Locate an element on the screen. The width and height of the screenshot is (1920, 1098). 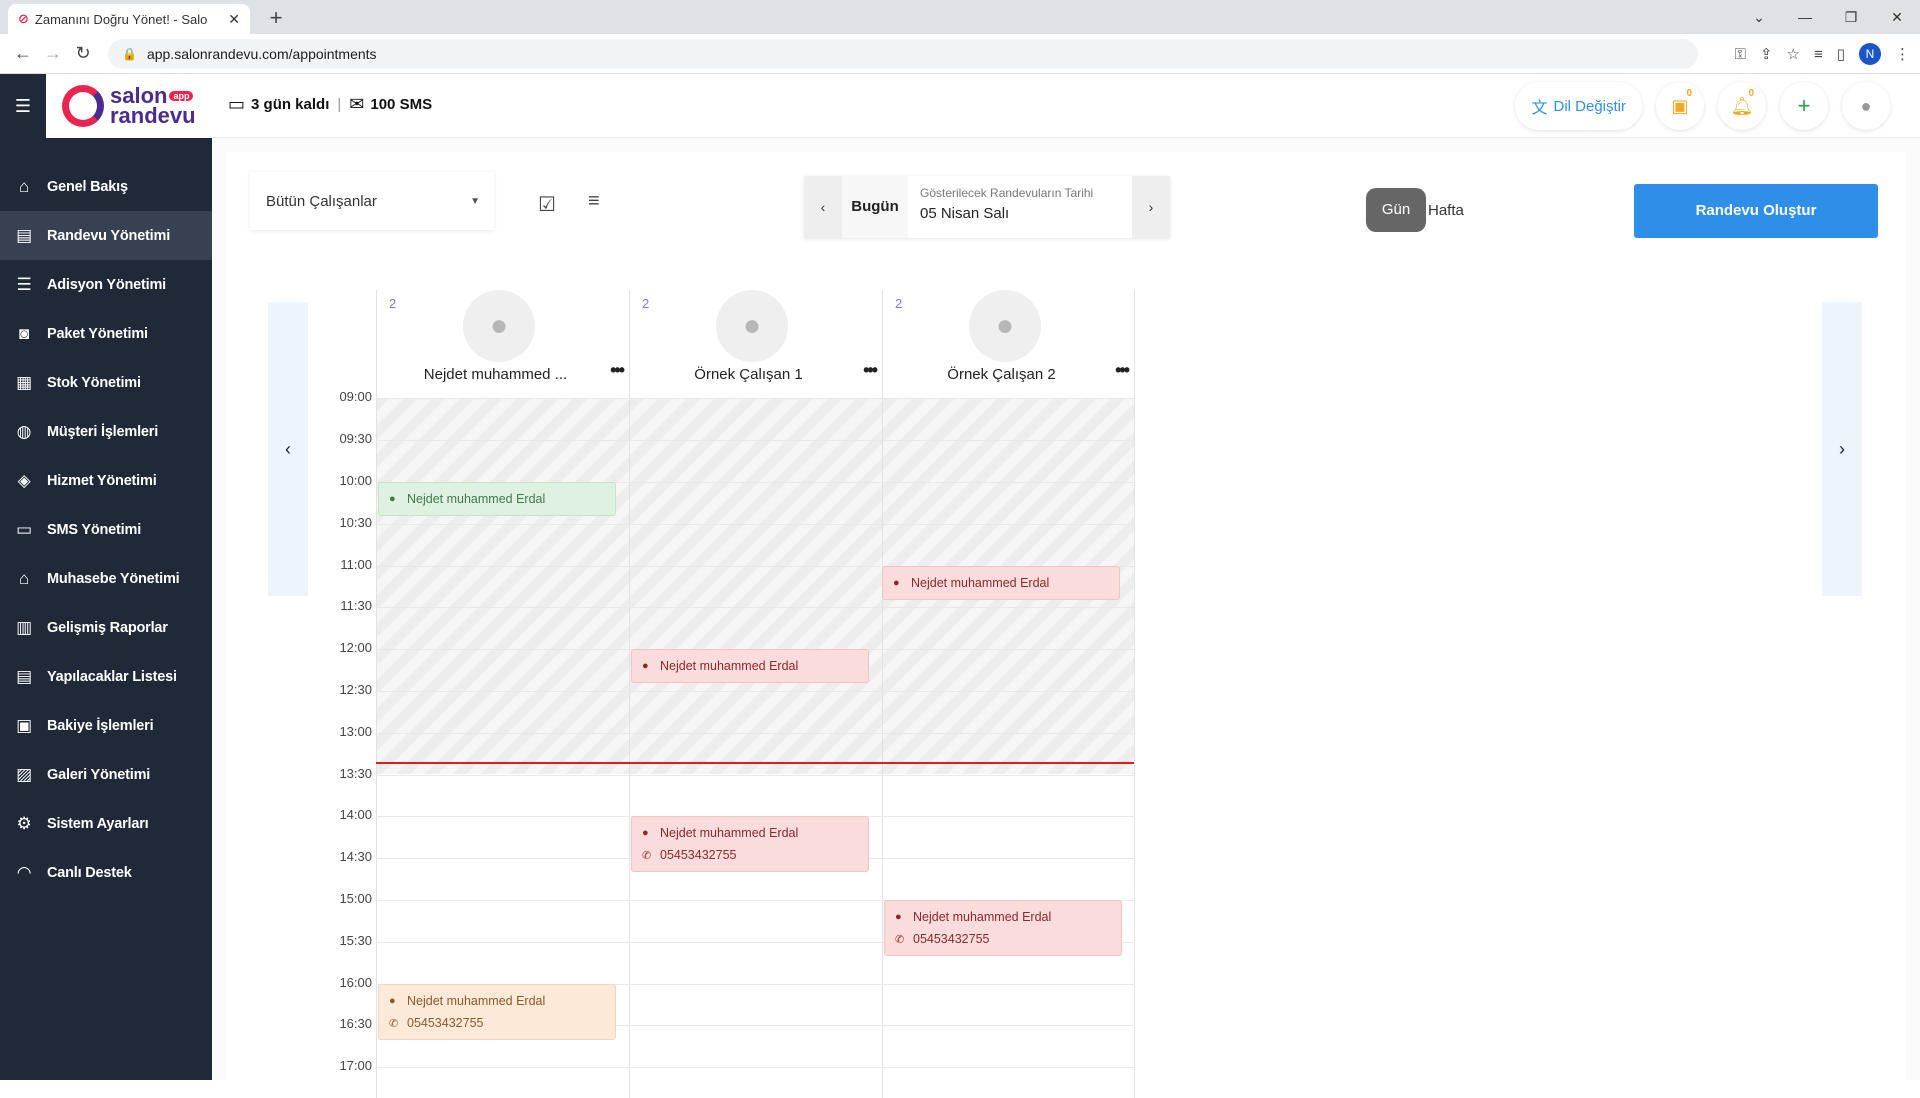
window-controls: ⌄ — ❐ ✕ is located at coordinates (1828, 17).